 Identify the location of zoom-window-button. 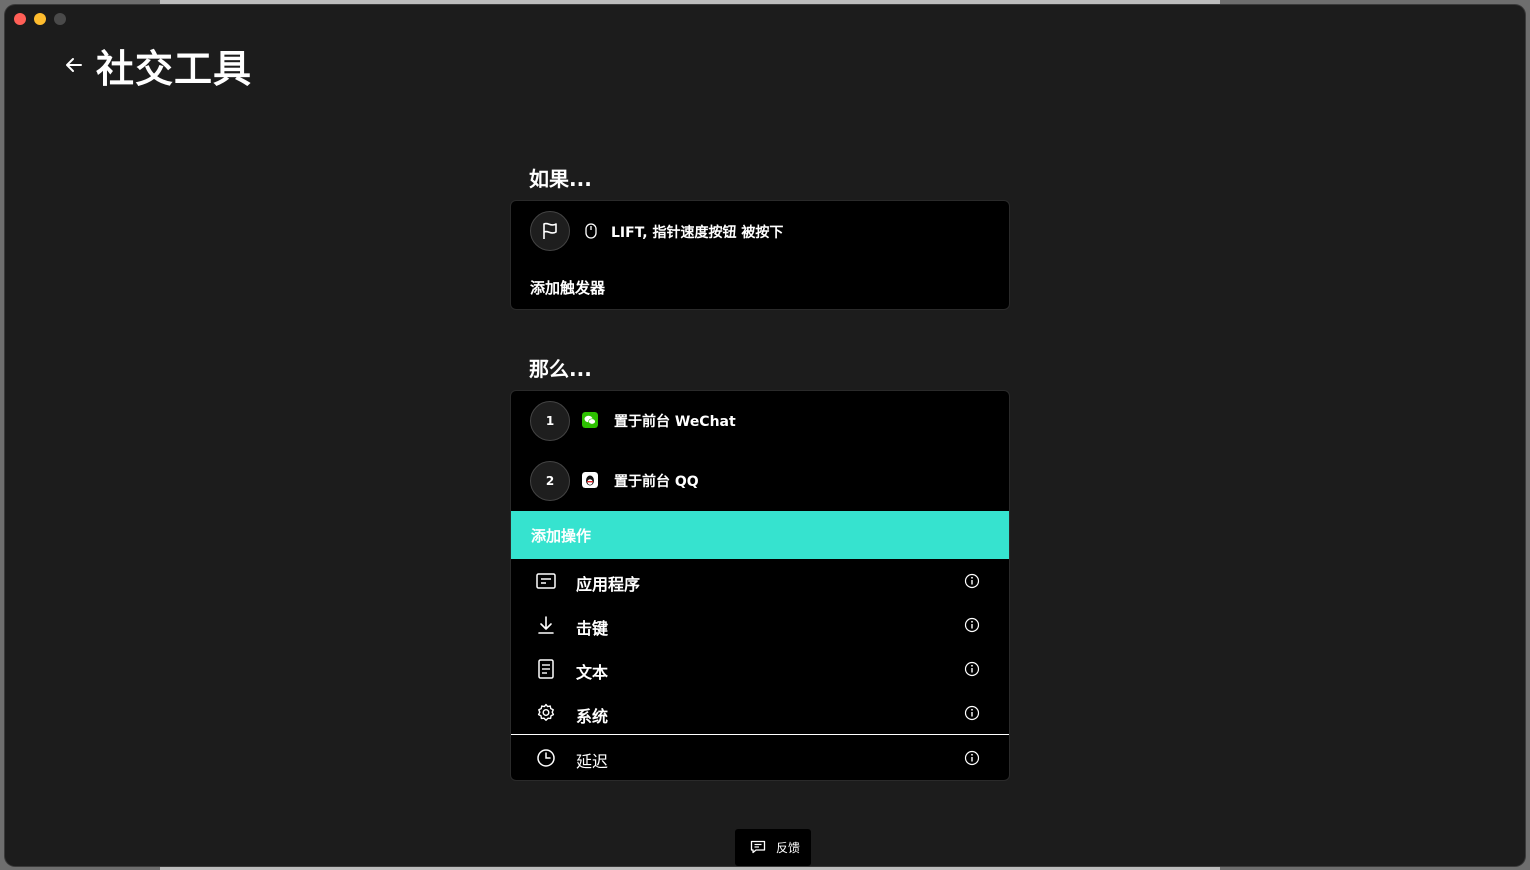
(60, 19).